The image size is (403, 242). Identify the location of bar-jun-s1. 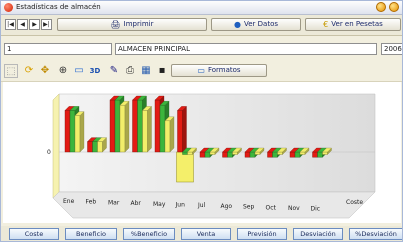
(182, 129).